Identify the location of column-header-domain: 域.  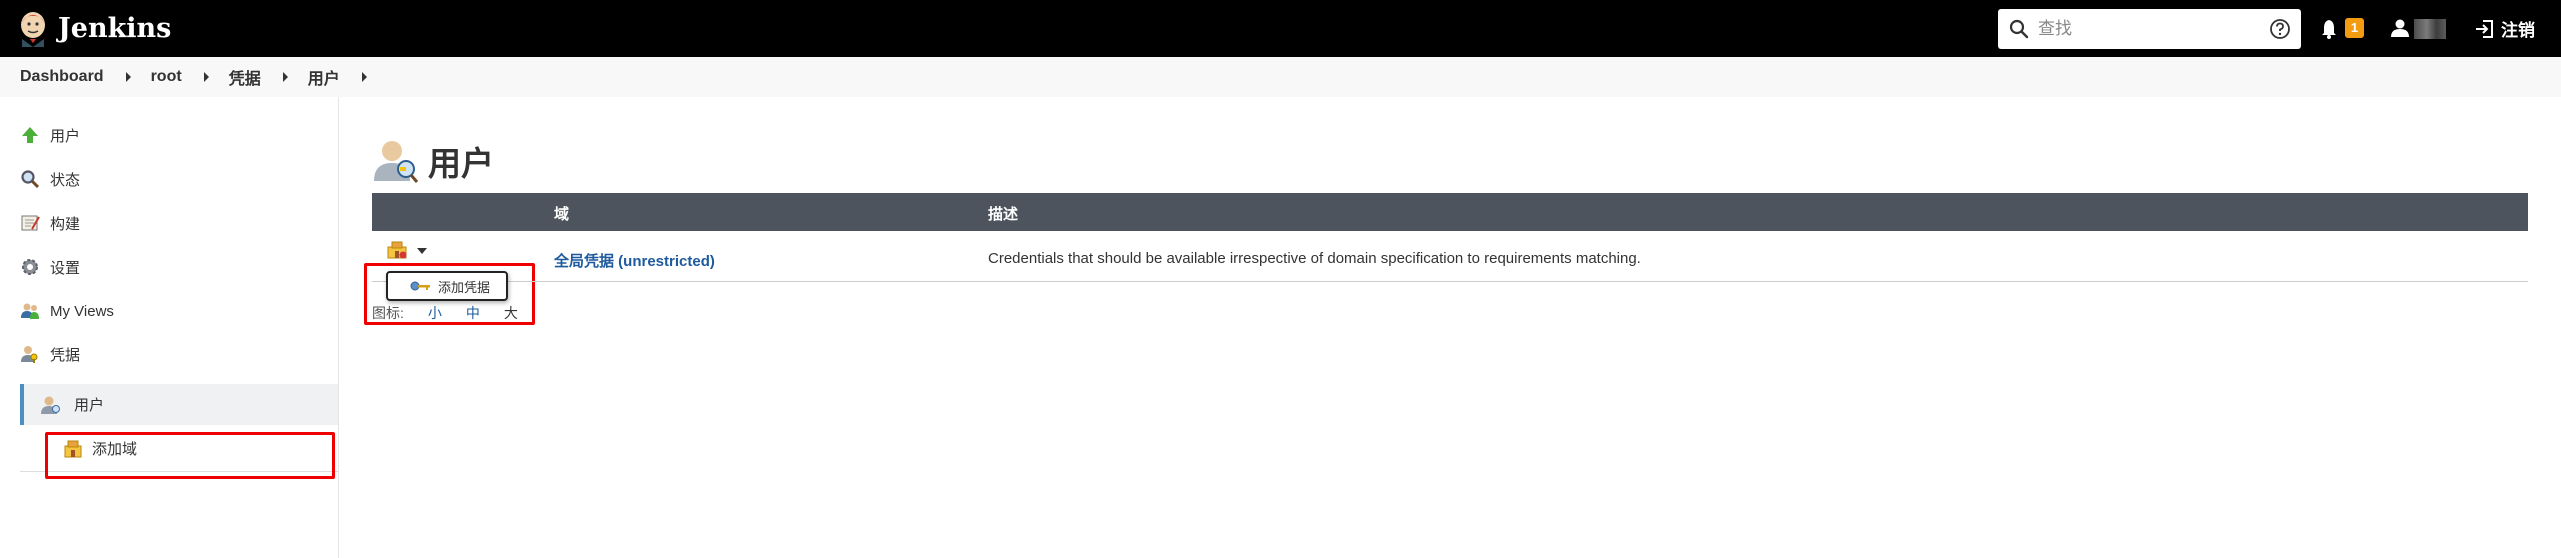
(562, 214).